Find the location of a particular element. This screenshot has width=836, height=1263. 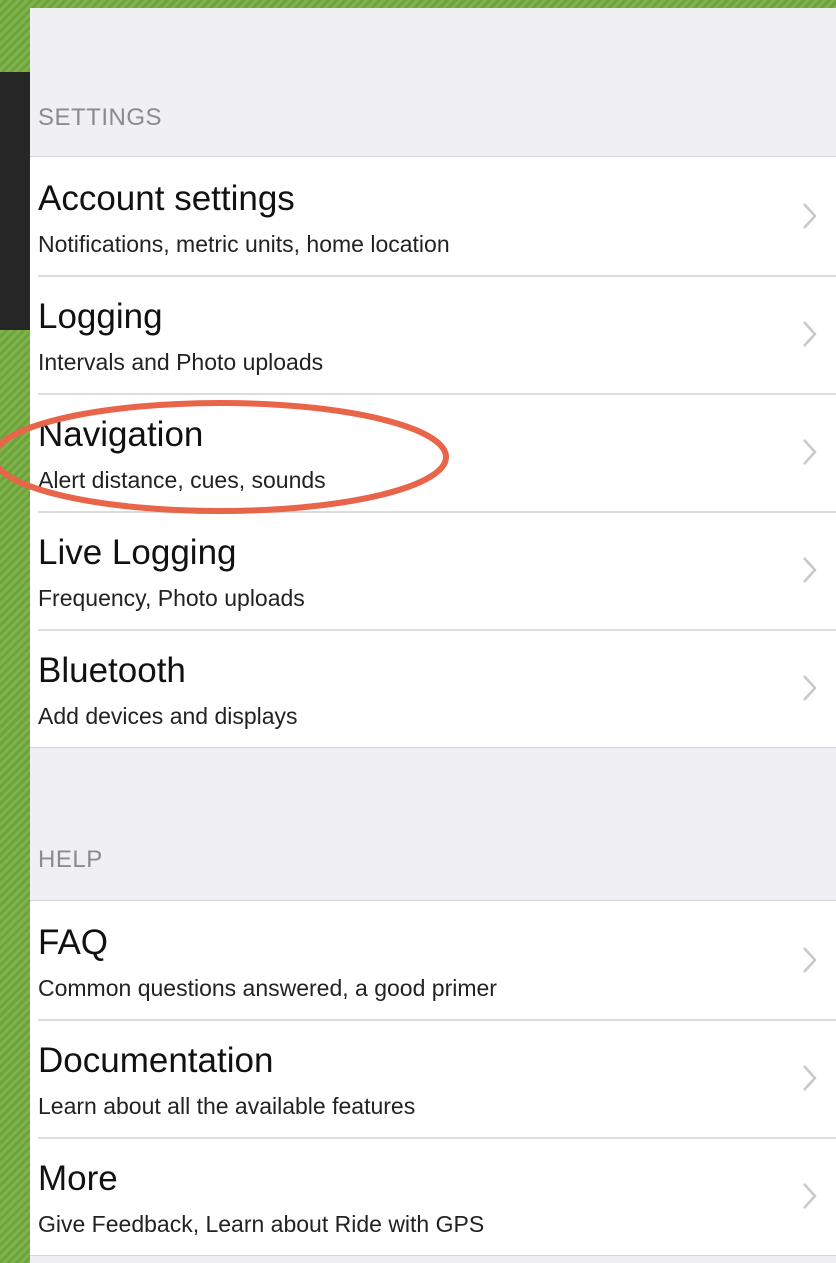

row-subtitle: Give Feedback, Learn about Ride with GPS is located at coordinates (261, 1224).